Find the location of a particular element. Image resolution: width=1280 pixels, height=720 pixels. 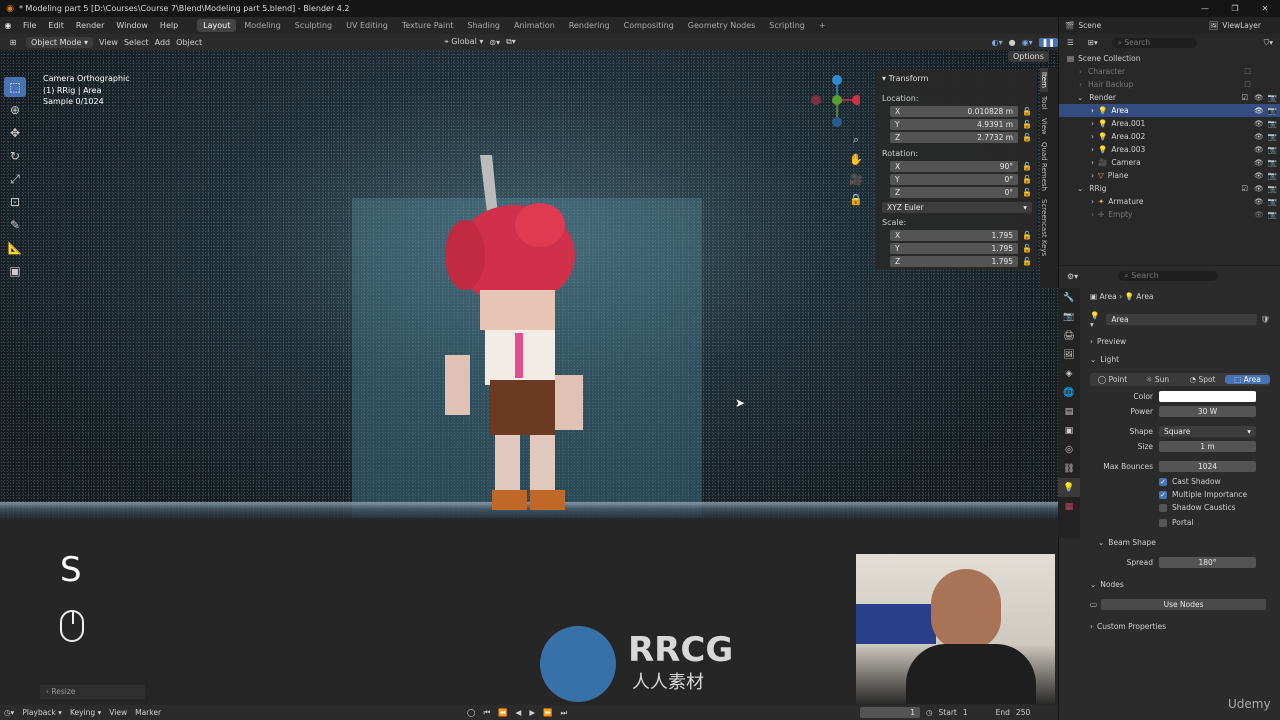

texture-tab-icon: ▦ is located at coordinates (1069, 506).